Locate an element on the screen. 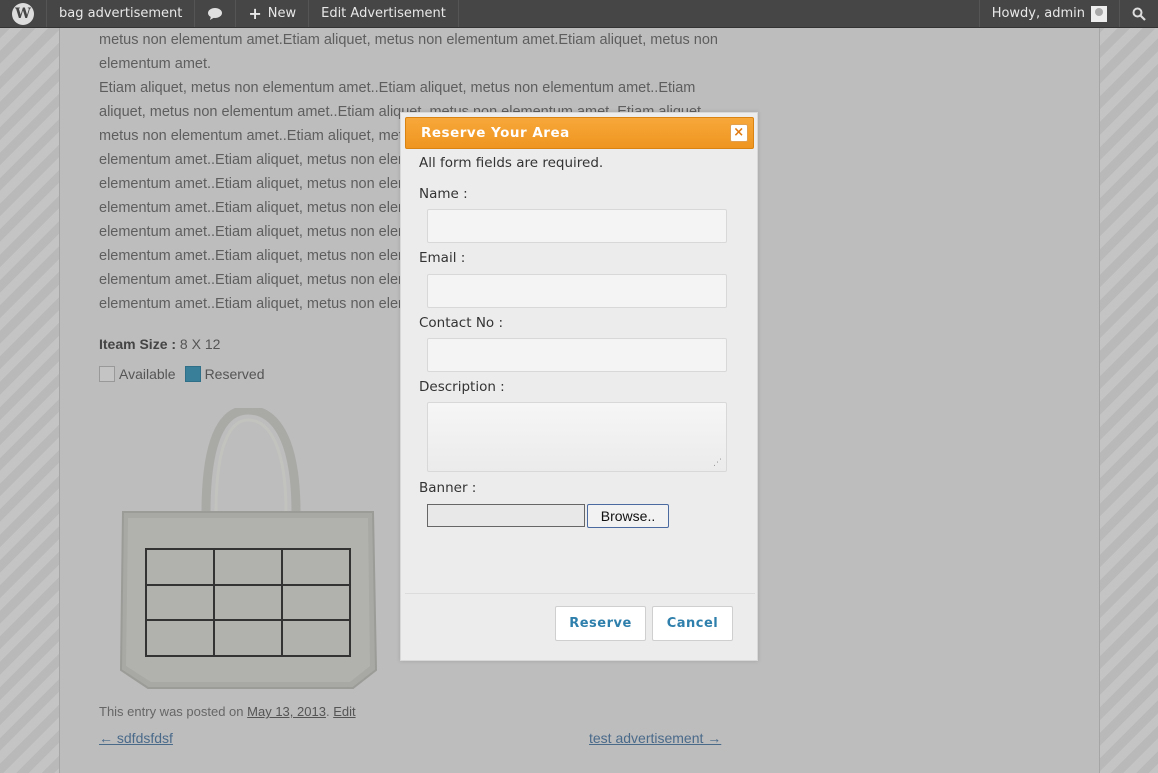 This screenshot has width=1158, height=773. item-size: Iteam Size : 8 X 12 is located at coordinates (159, 344).